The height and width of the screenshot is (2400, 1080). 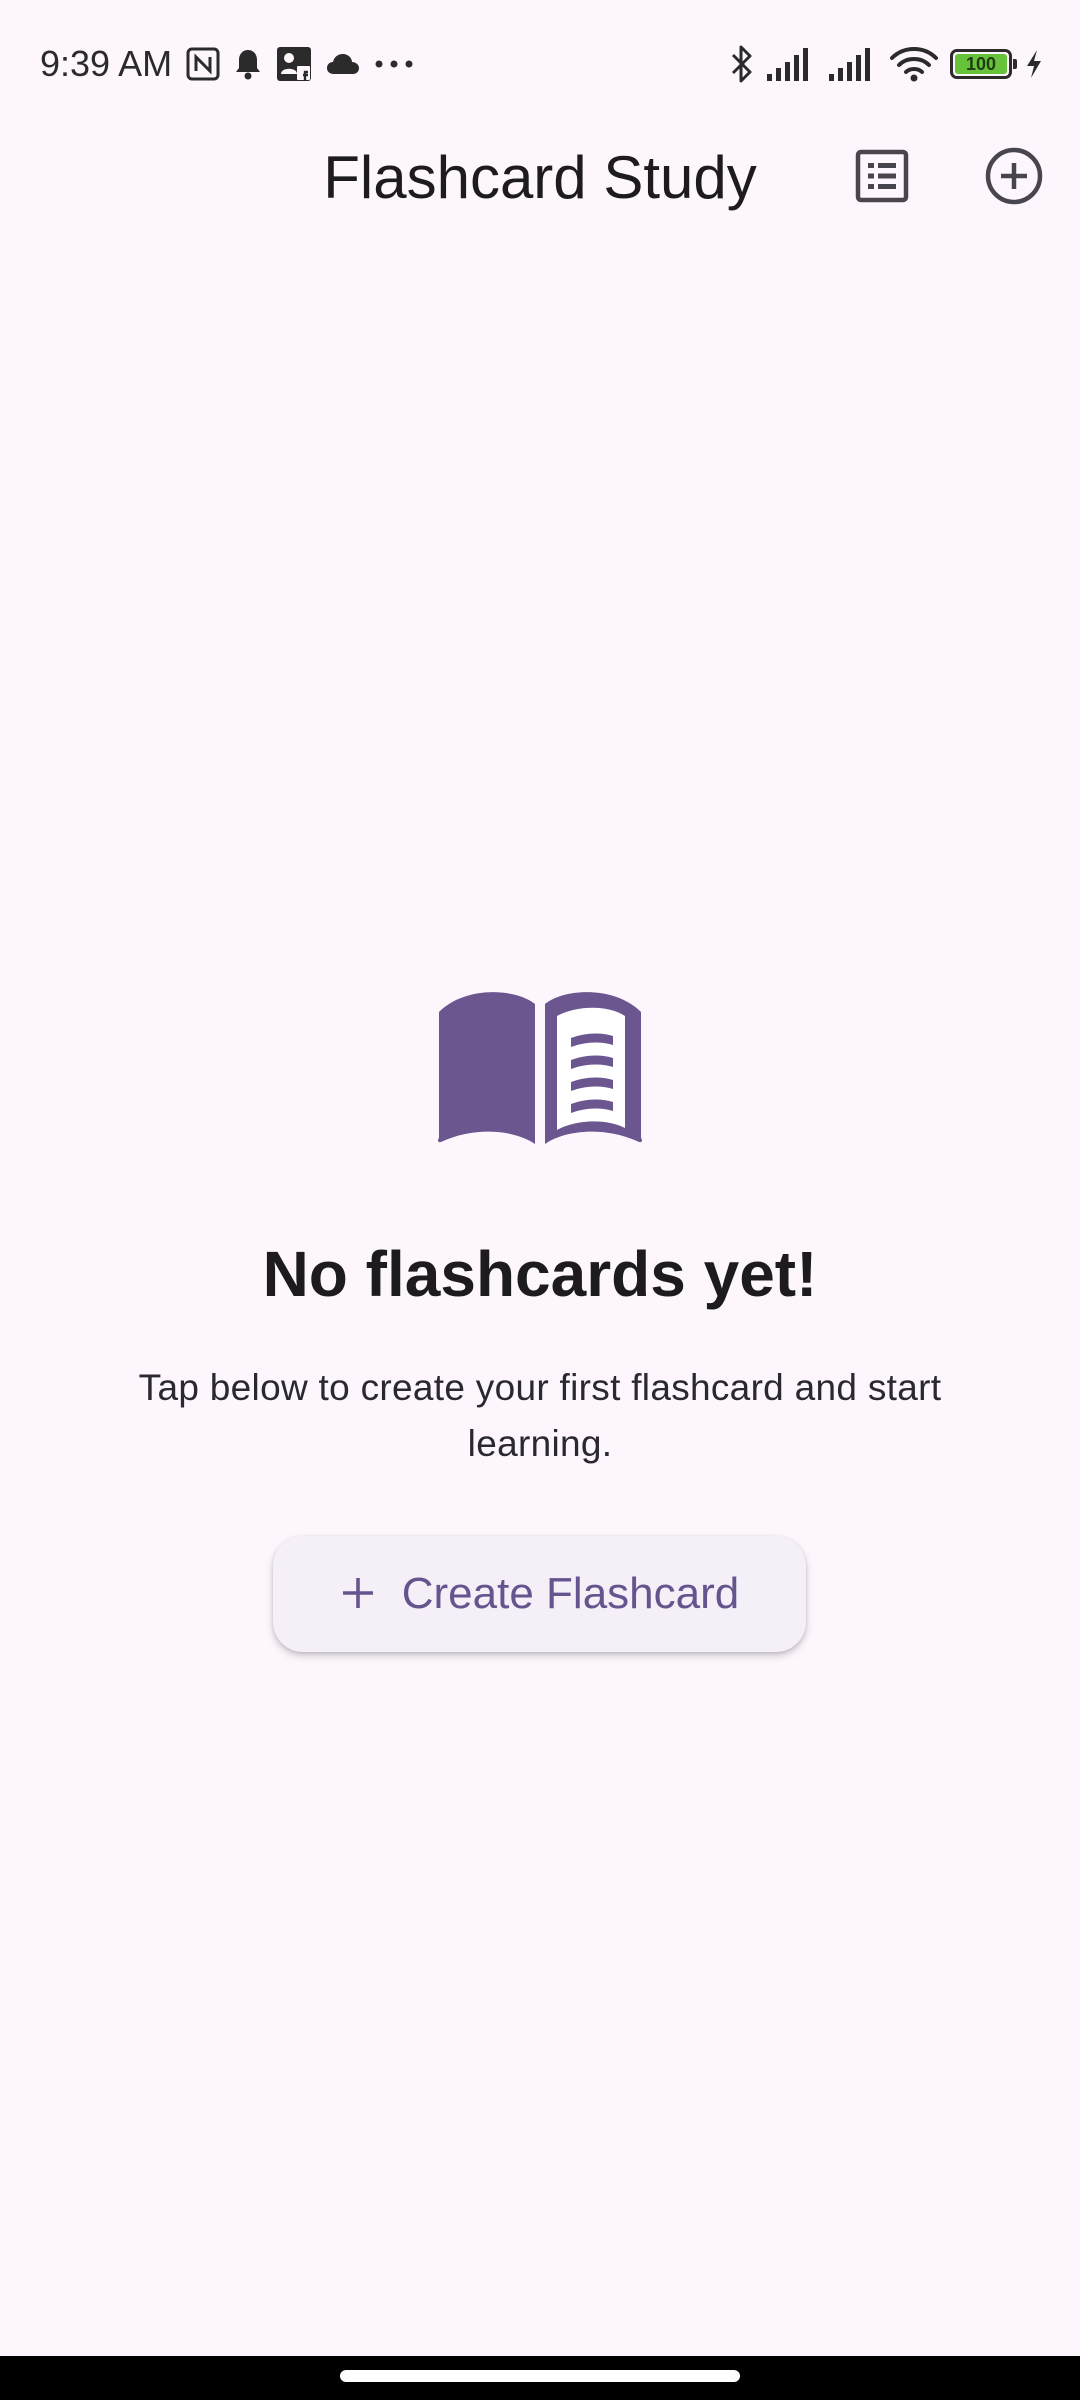 I want to click on home-gesture-handle, so click(x=540, y=2376).